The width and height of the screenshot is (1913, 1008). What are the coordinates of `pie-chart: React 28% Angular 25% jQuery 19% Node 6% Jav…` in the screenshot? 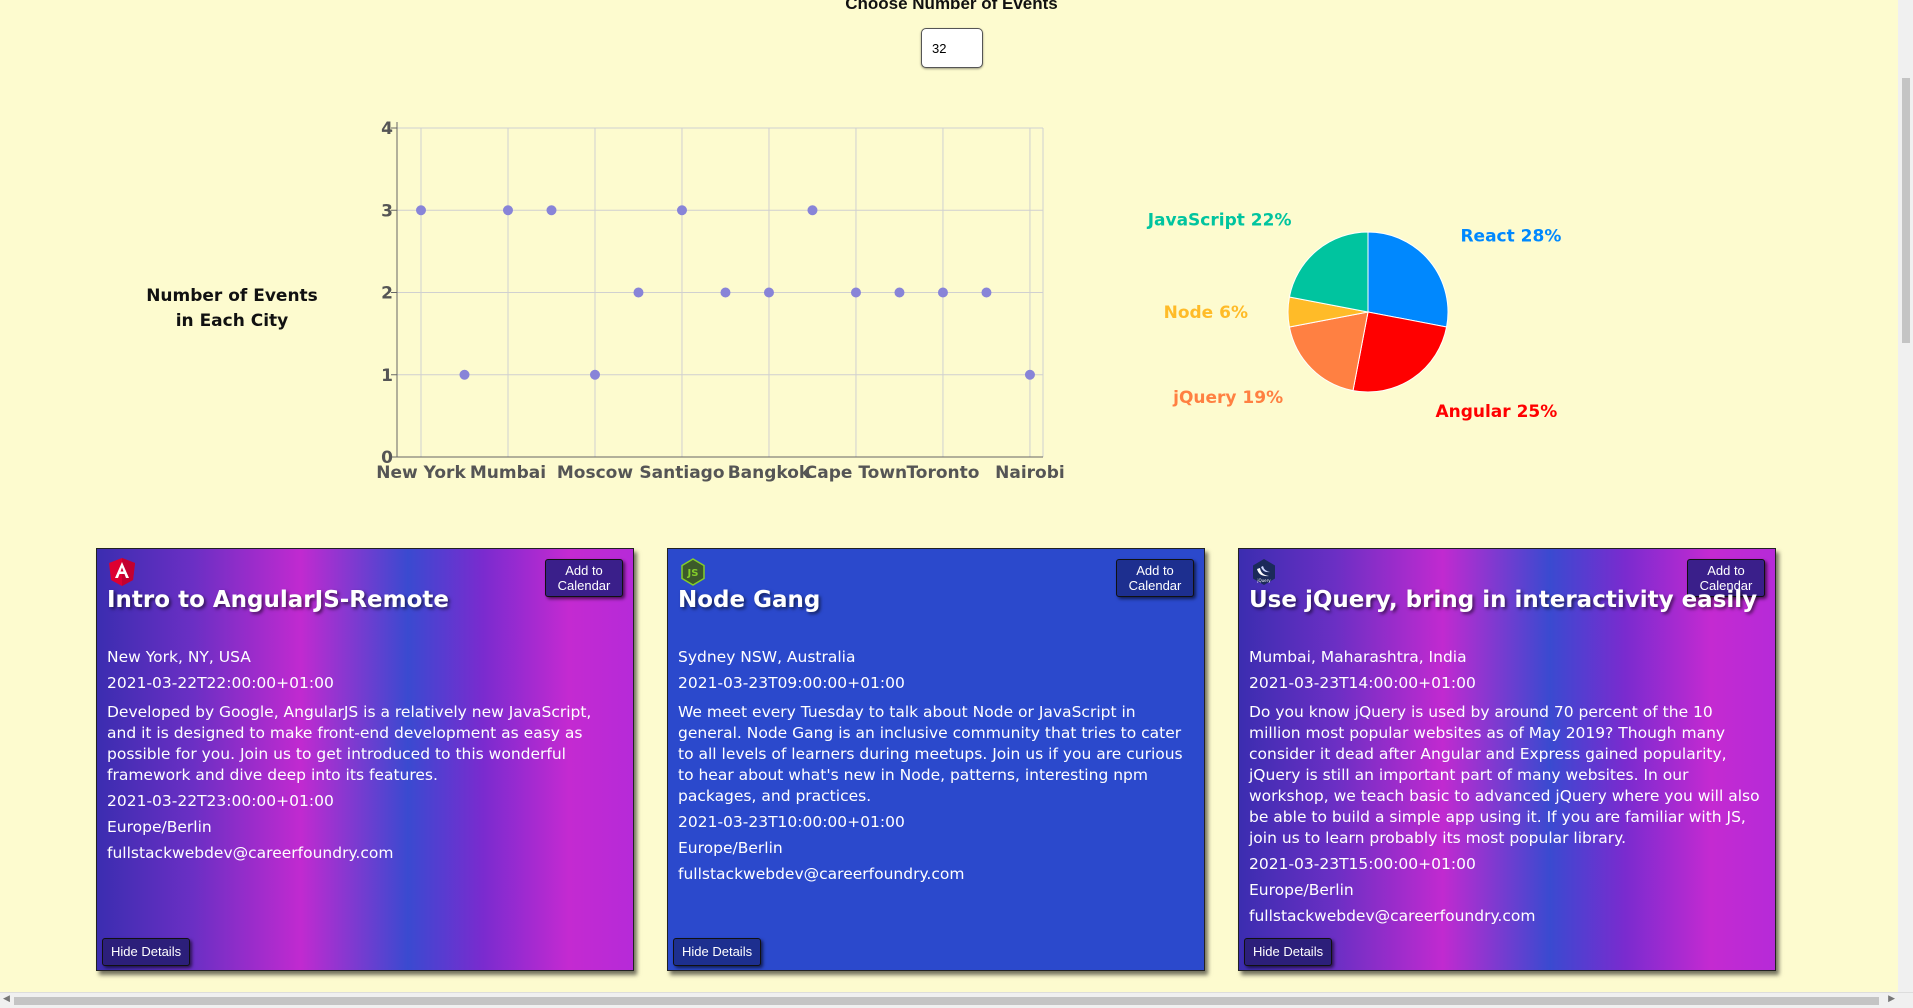 It's located at (1354, 317).